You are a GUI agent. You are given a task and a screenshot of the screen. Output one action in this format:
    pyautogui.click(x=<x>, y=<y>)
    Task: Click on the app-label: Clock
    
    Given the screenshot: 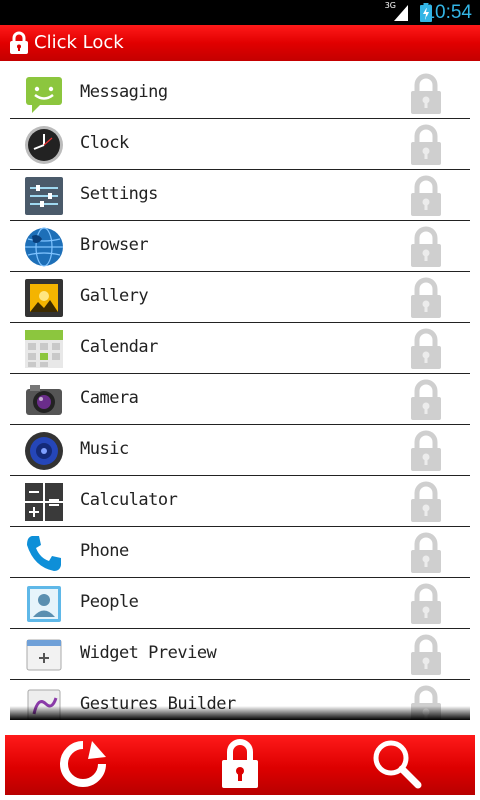 What is the action you would take?
    pyautogui.click(x=104, y=143)
    